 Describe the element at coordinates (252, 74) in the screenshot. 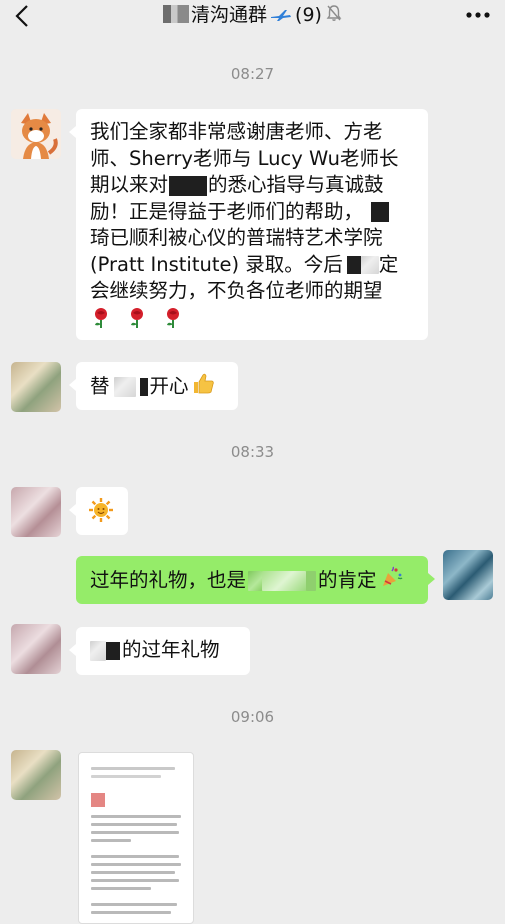

I see `timestamp: 08:27` at that location.